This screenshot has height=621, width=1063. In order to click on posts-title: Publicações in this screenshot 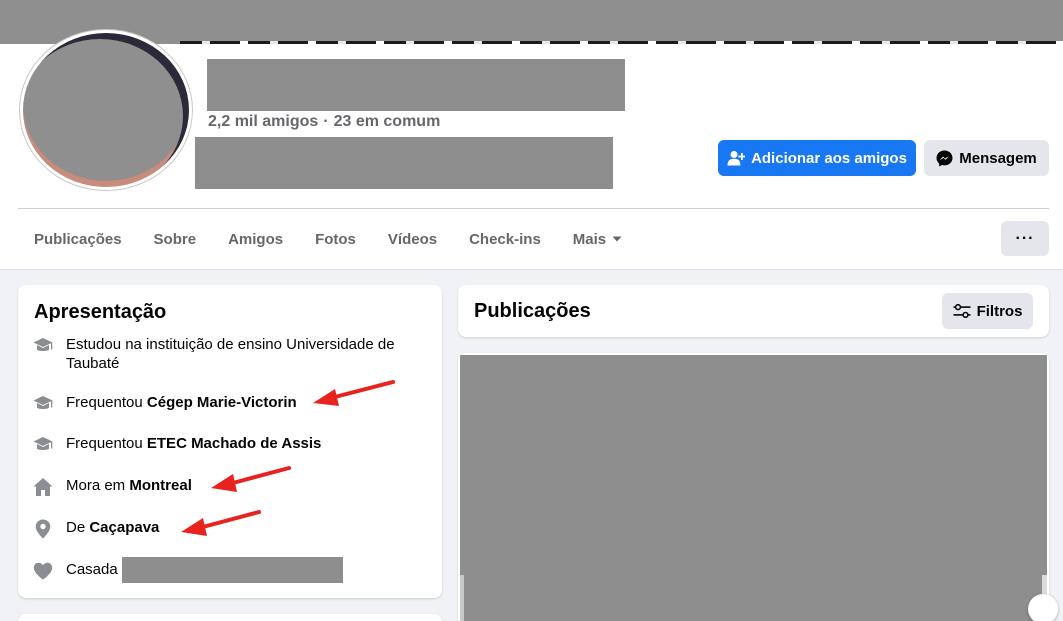, I will do `click(532, 311)`.